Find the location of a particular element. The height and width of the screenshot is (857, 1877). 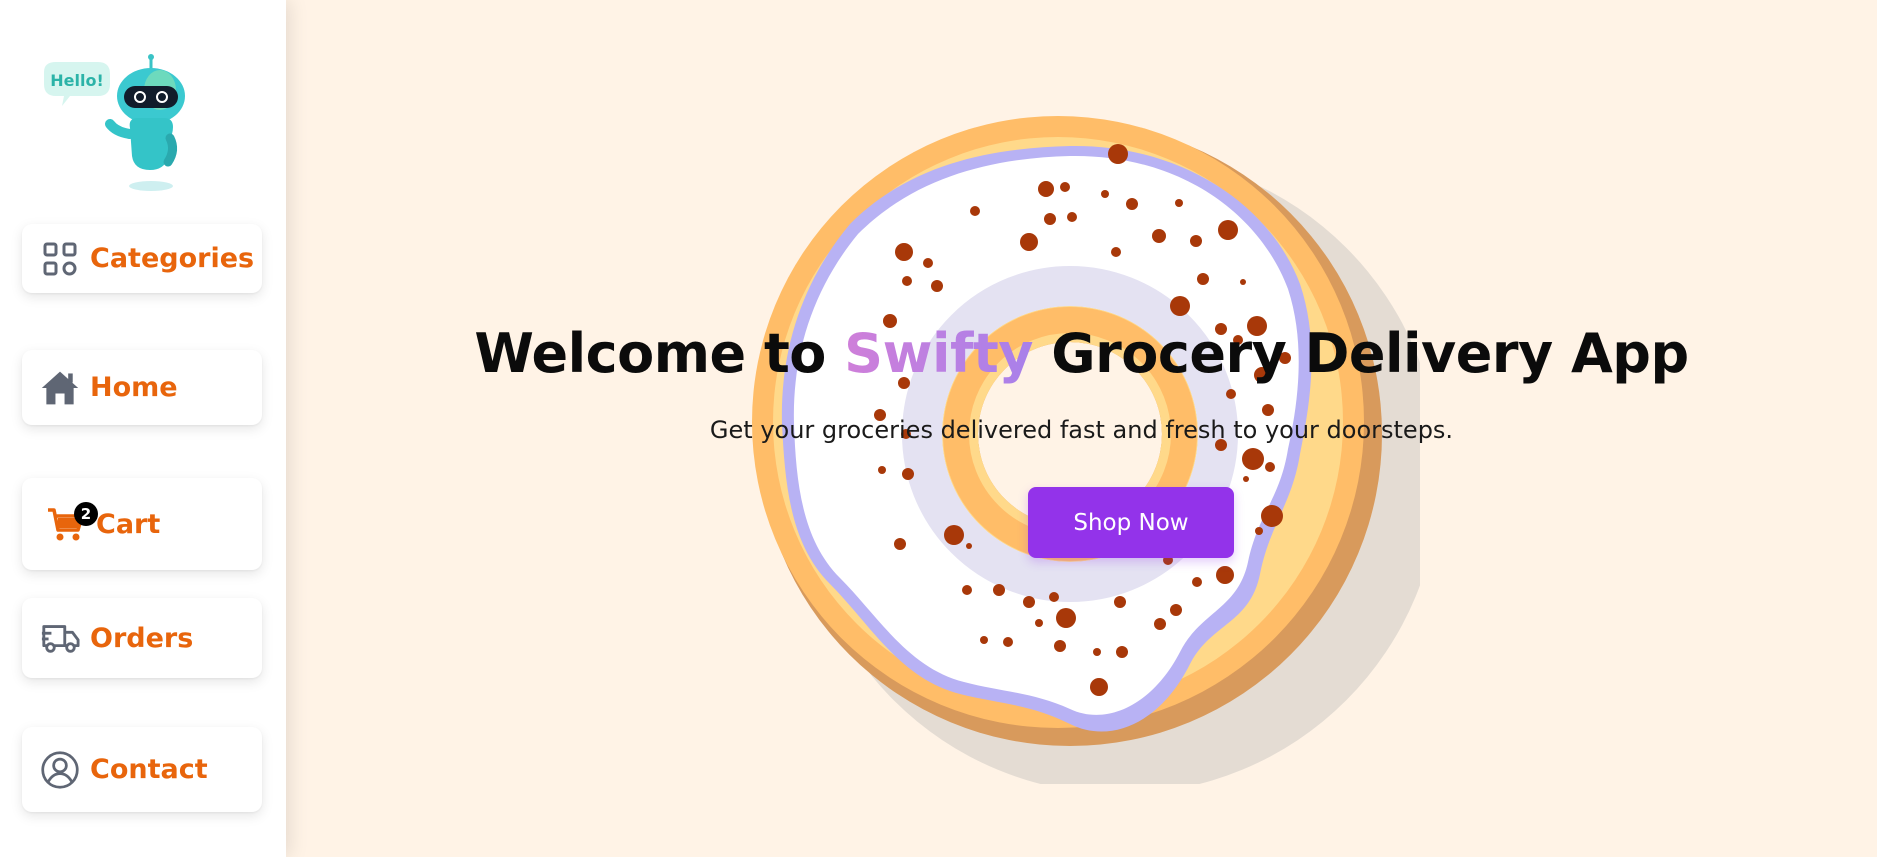

sidebar-item-label: Categories is located at coordinates (172, 258).